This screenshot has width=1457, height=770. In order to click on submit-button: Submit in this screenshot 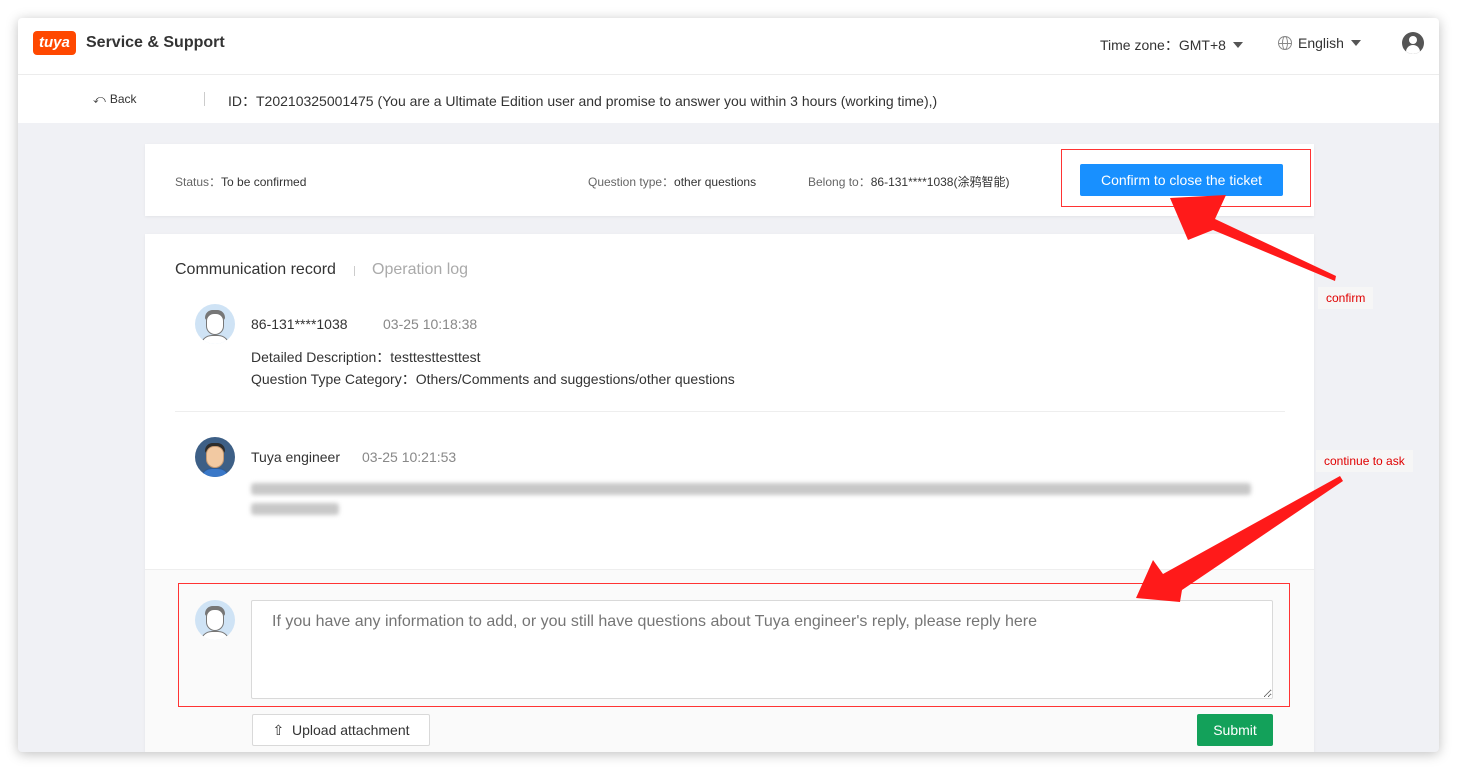, I will do `click(1235, 730)`.